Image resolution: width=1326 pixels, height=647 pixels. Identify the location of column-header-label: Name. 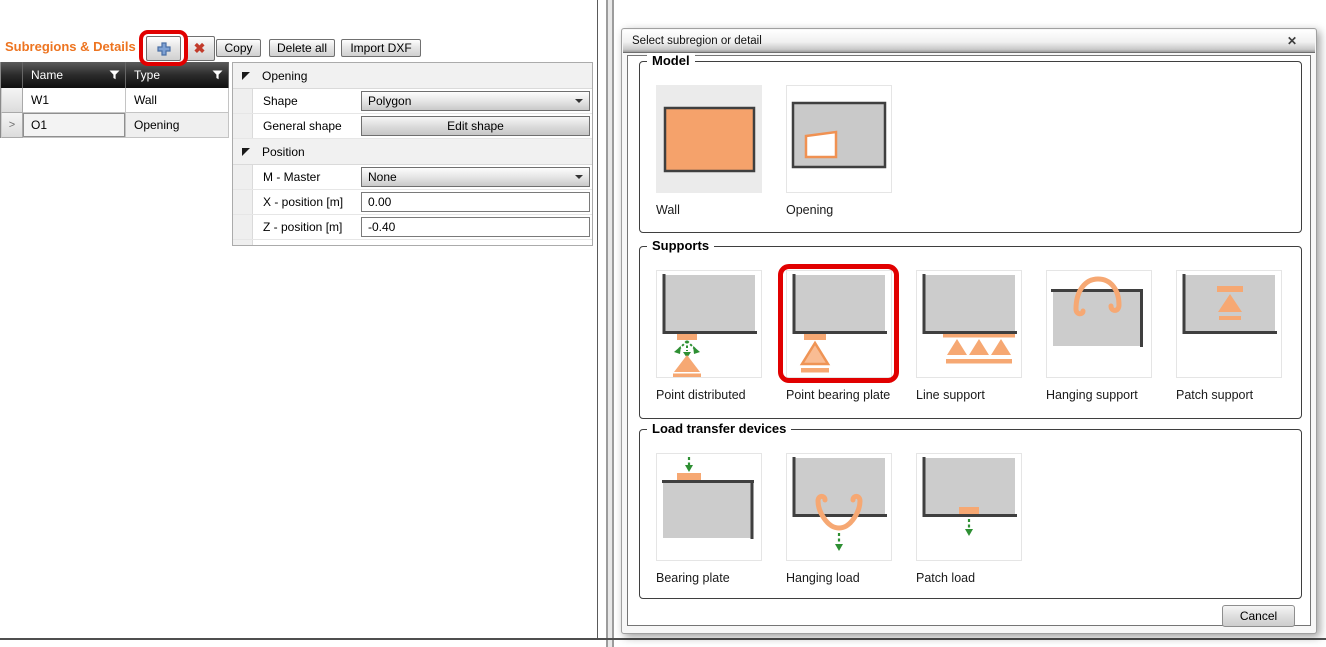
(47, 75).